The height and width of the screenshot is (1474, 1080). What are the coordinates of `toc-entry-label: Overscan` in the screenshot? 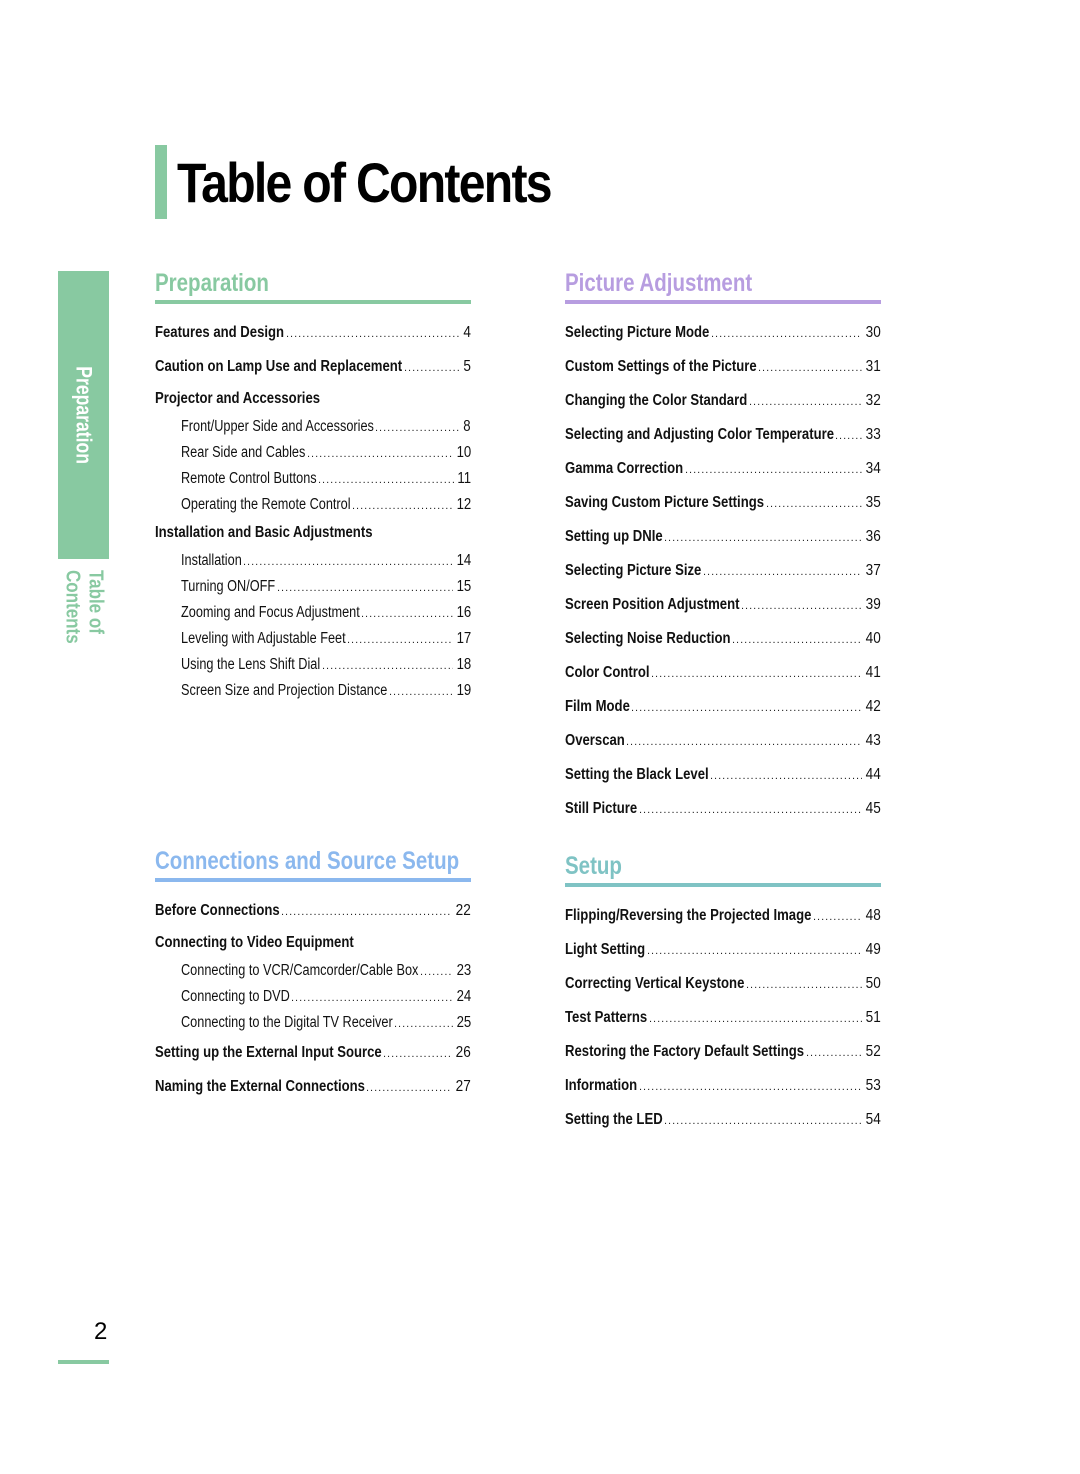 It's located at (595, 740).